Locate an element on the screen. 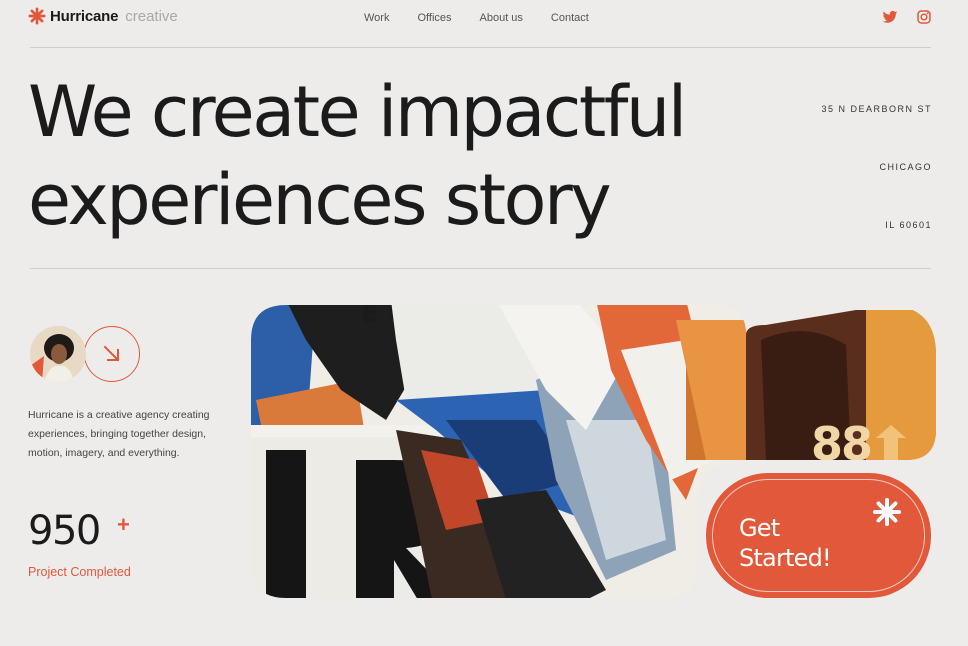  svg-text: 88 is located at coordinates (841, 444).